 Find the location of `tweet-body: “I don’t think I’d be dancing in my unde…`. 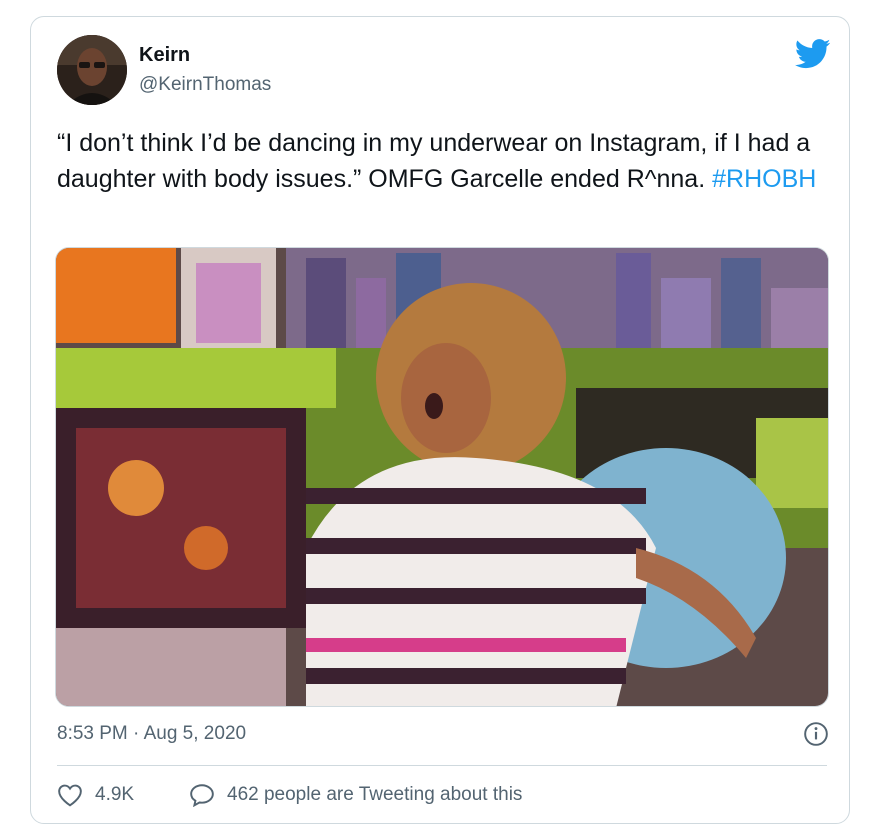

tweet-body: “I don’t think I’d be dancing in my unde… is located at coordinates (434, 161).